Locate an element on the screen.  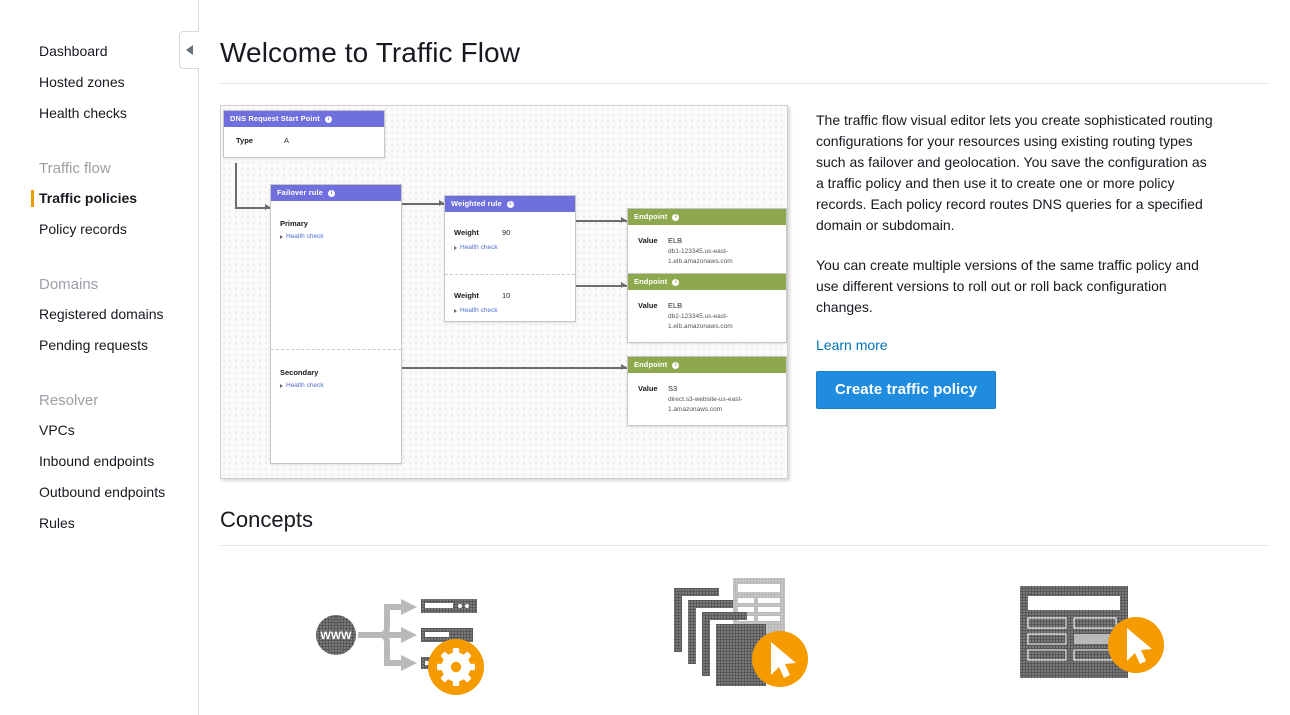
sidebar-item-health-checks: Health checks is located at coordinates (99, 113).